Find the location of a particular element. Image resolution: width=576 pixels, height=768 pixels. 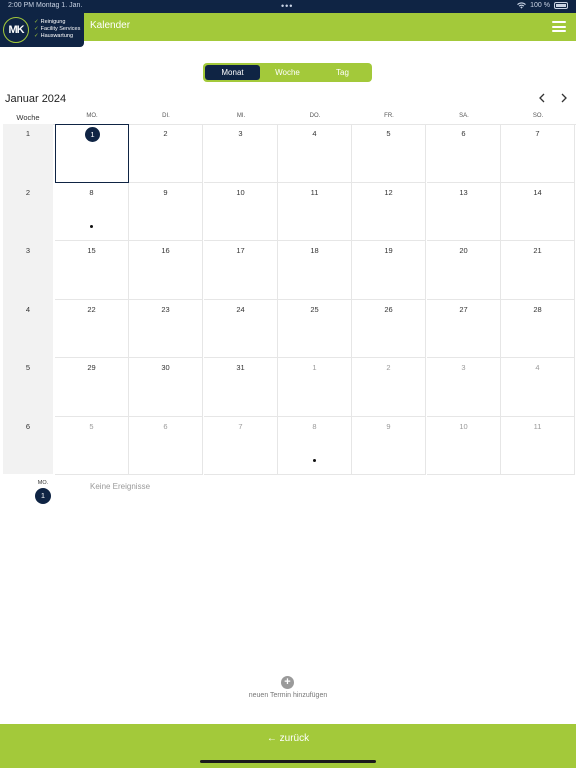

calendar-day-cell: 14 is located at coordinates (538, 211).